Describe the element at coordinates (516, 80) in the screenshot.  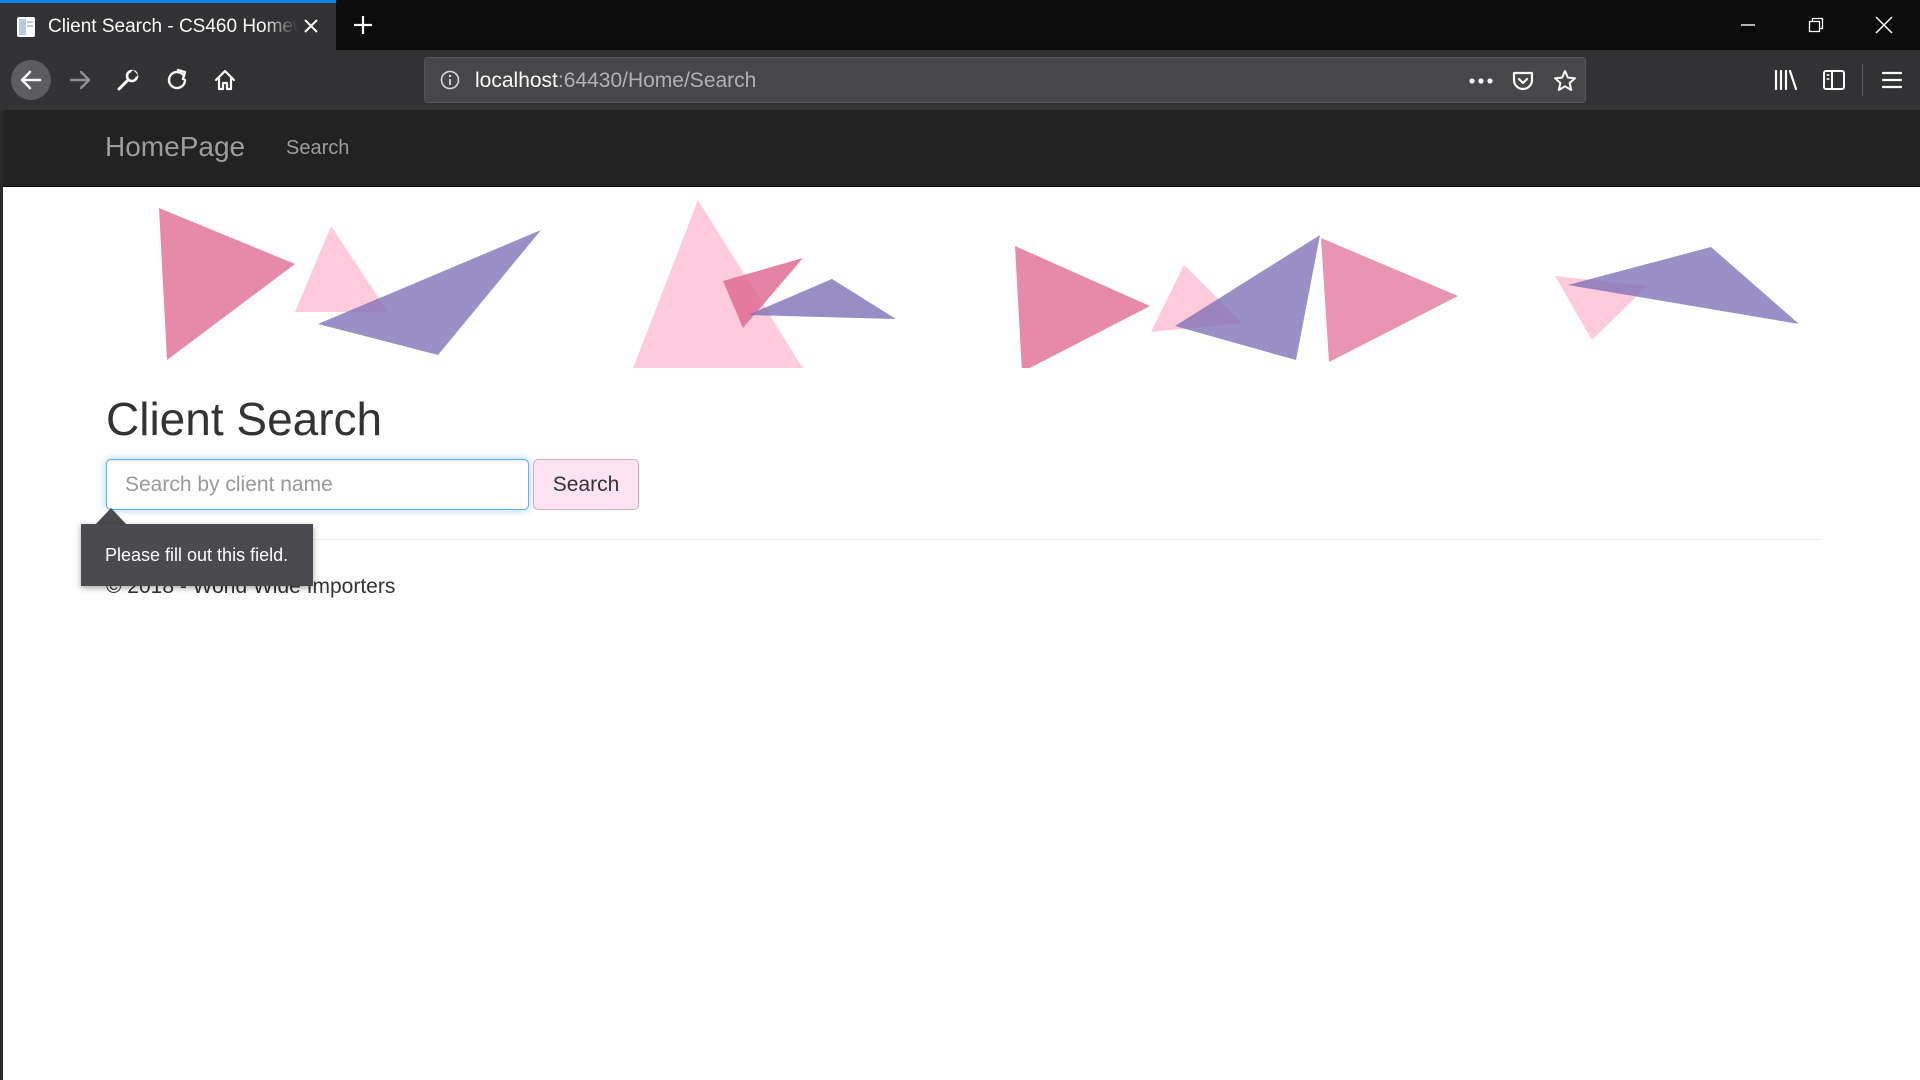
I see `url-host: localhost` at that location.